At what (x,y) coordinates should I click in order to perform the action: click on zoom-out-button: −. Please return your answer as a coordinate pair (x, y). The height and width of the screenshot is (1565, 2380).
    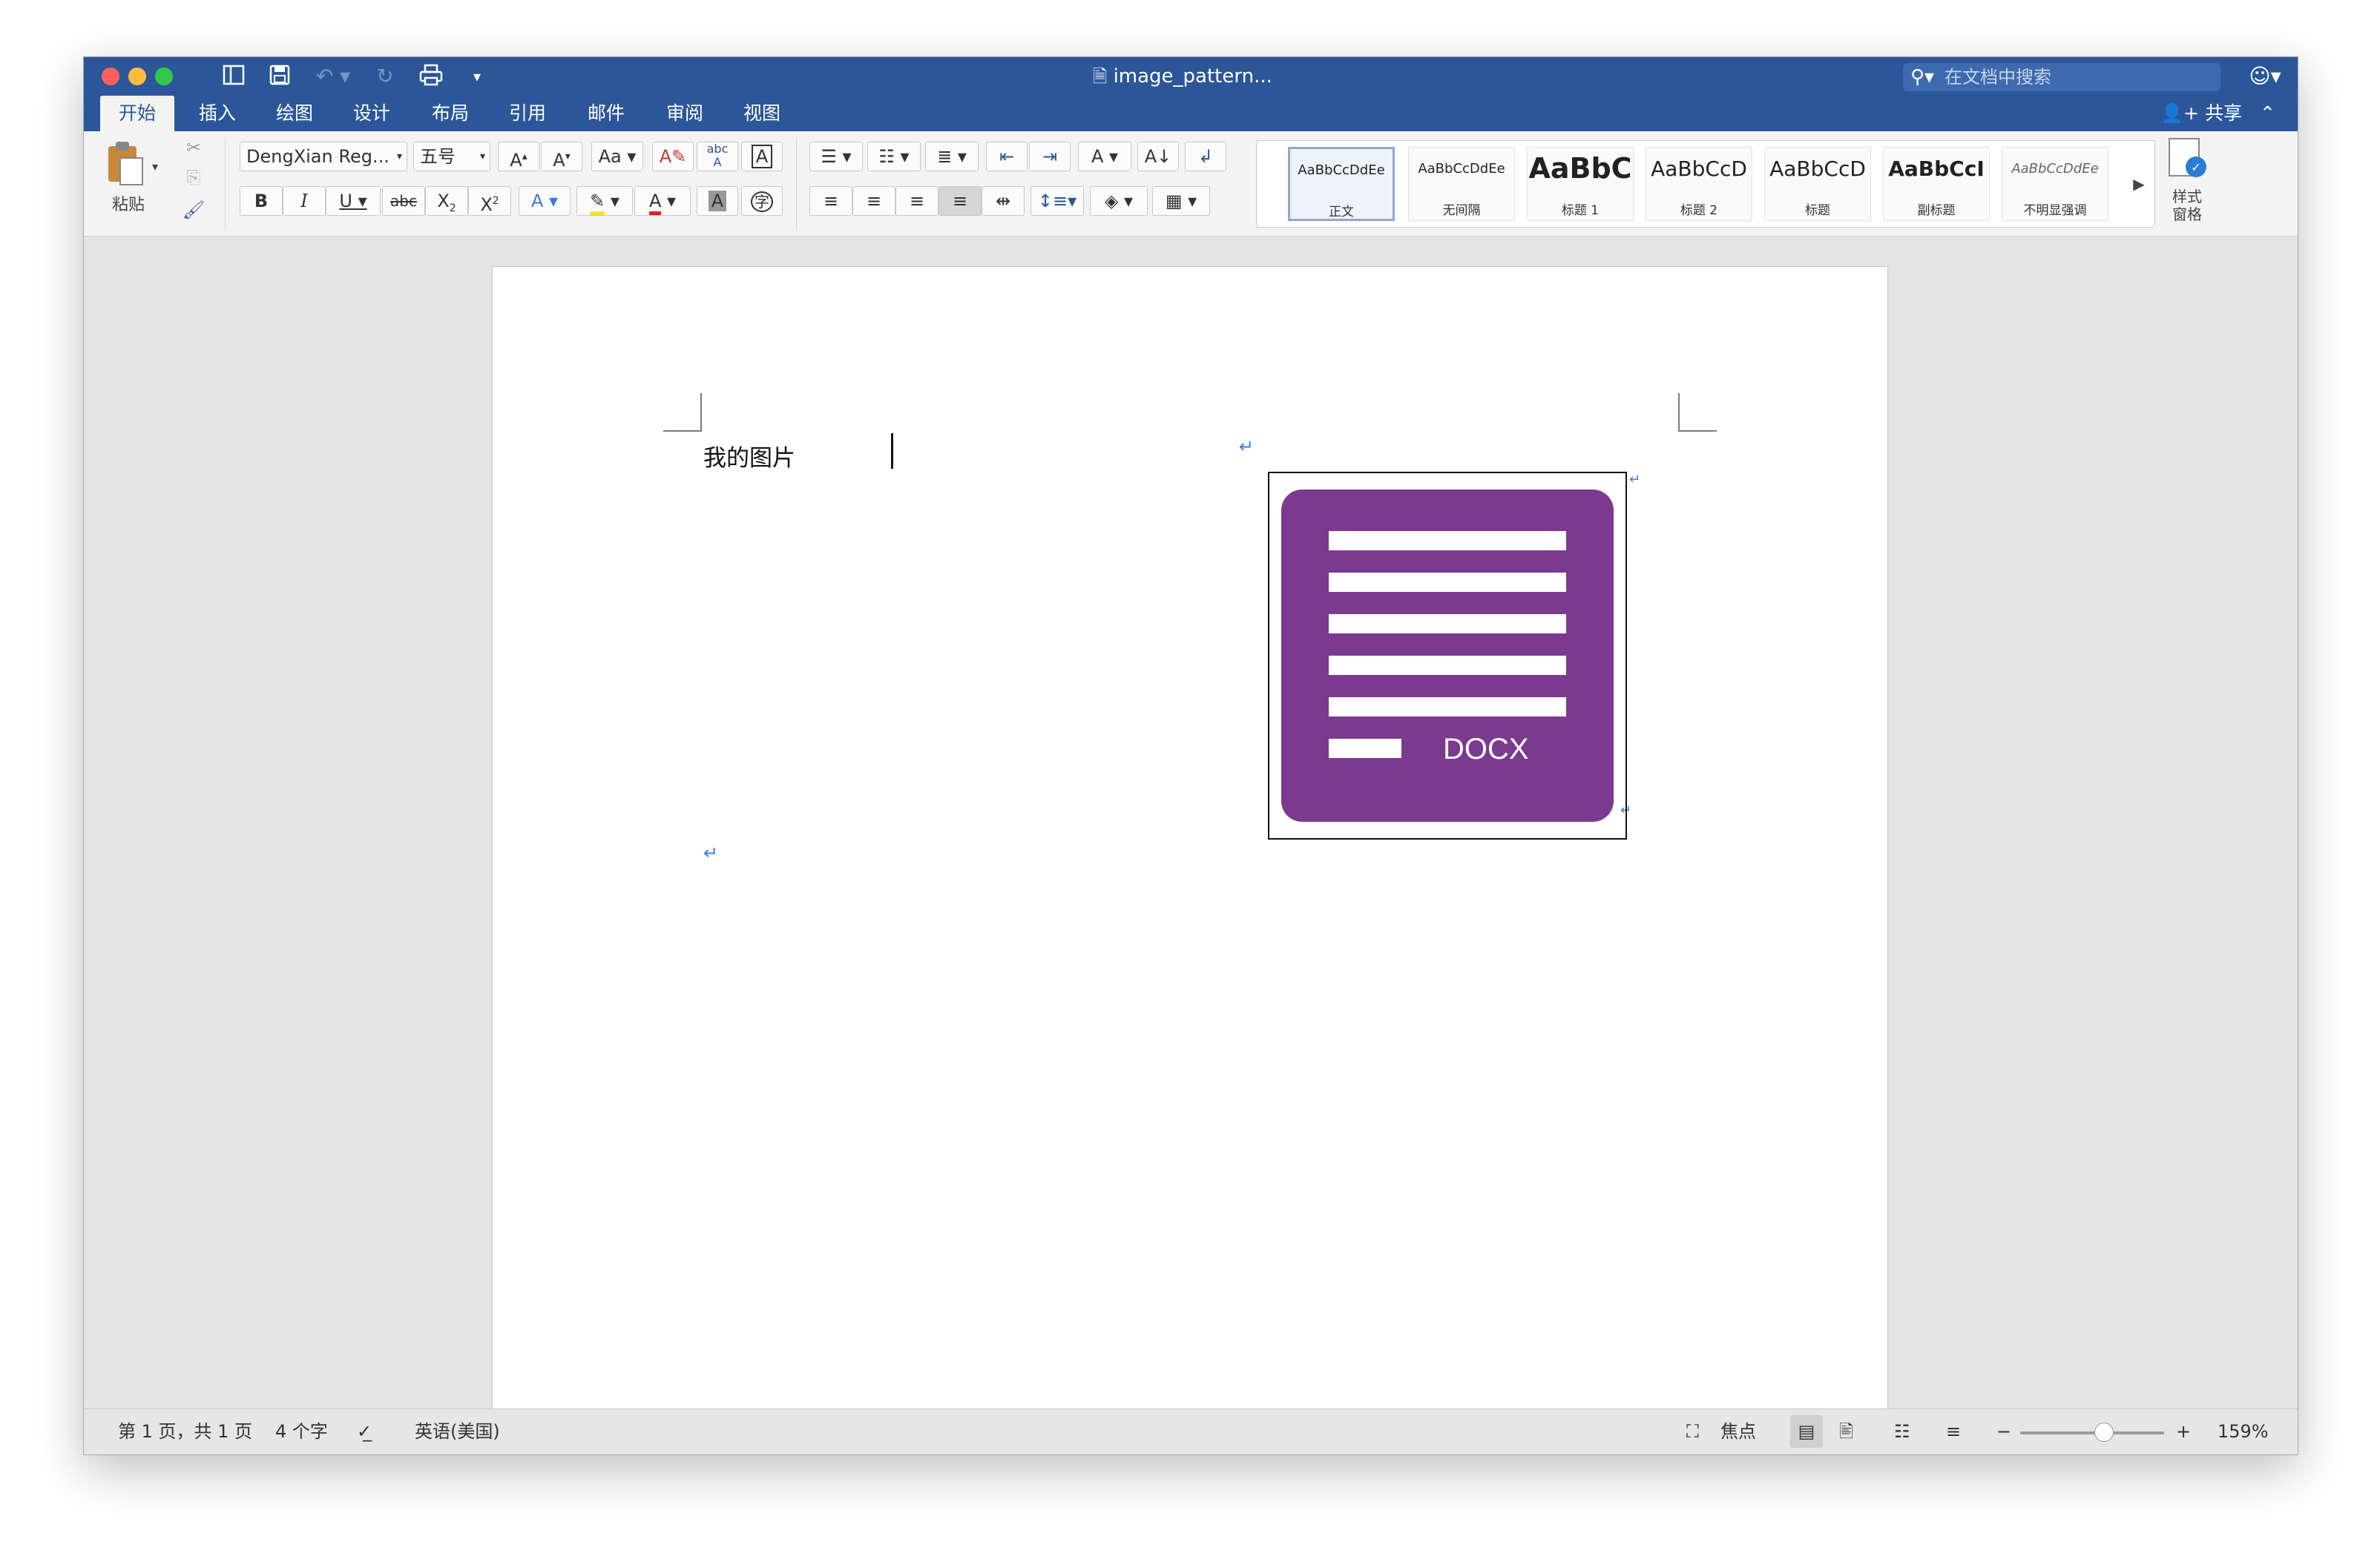
    Looking at the image, I should click on (2004, 1432).